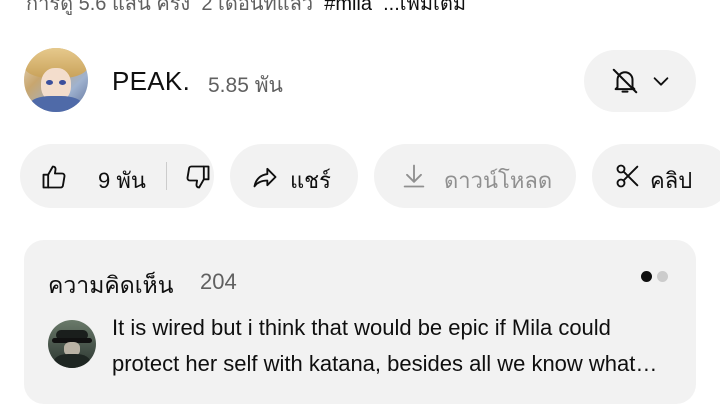 This screenshot has width=720, height=405. Describe the element at coordinates (628, 179) in the screenshot. I see `scissors-icon` at that location.